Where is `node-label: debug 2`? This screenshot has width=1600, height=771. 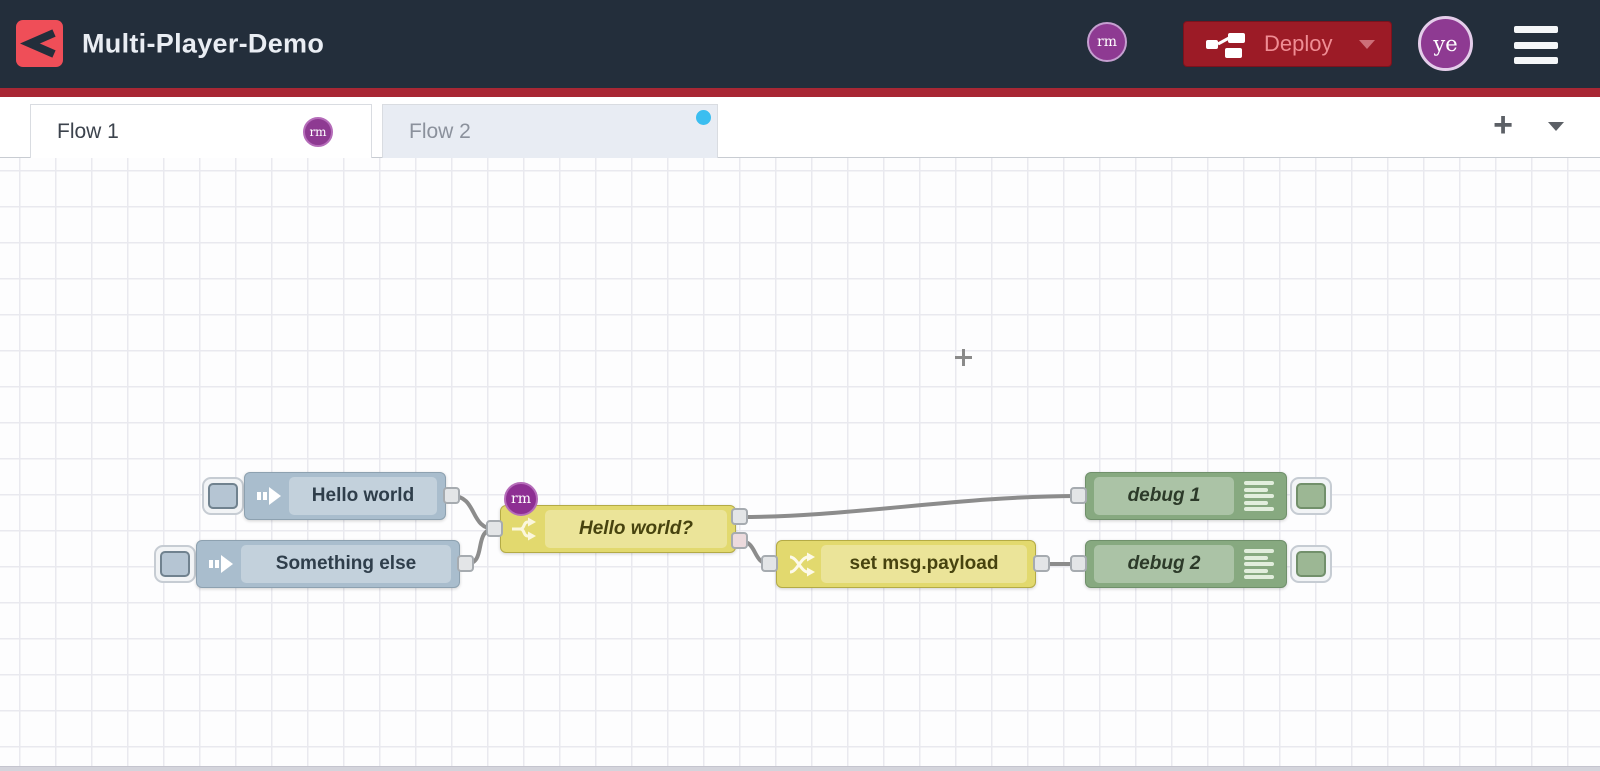
node-label: debug 2 is located at coordinates (1164, 563).